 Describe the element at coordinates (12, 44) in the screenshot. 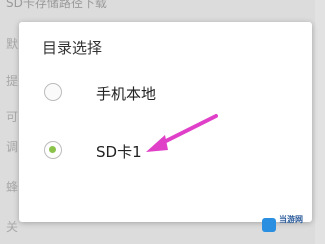

I see `background-label: 默` at that location.